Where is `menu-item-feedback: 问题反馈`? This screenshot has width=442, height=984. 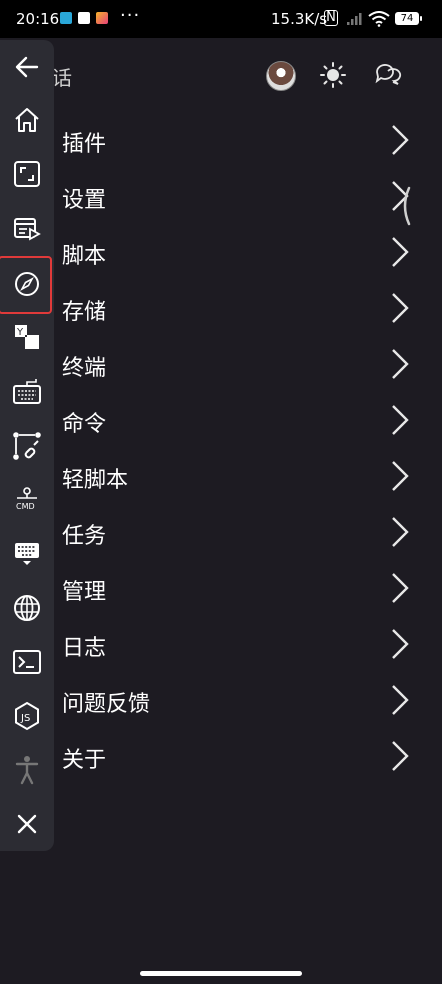 menu-item-feedback: 问题反馈 is located at coordinates (221, 700).